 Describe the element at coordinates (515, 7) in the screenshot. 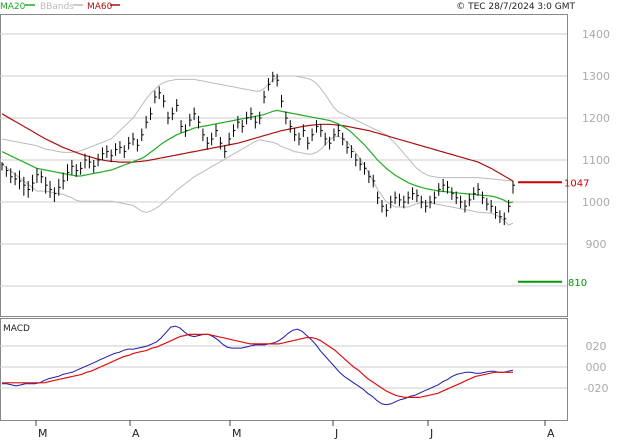

I see `copyright-text: © TEC 28/7/2024 3:0 GMT` at that location.